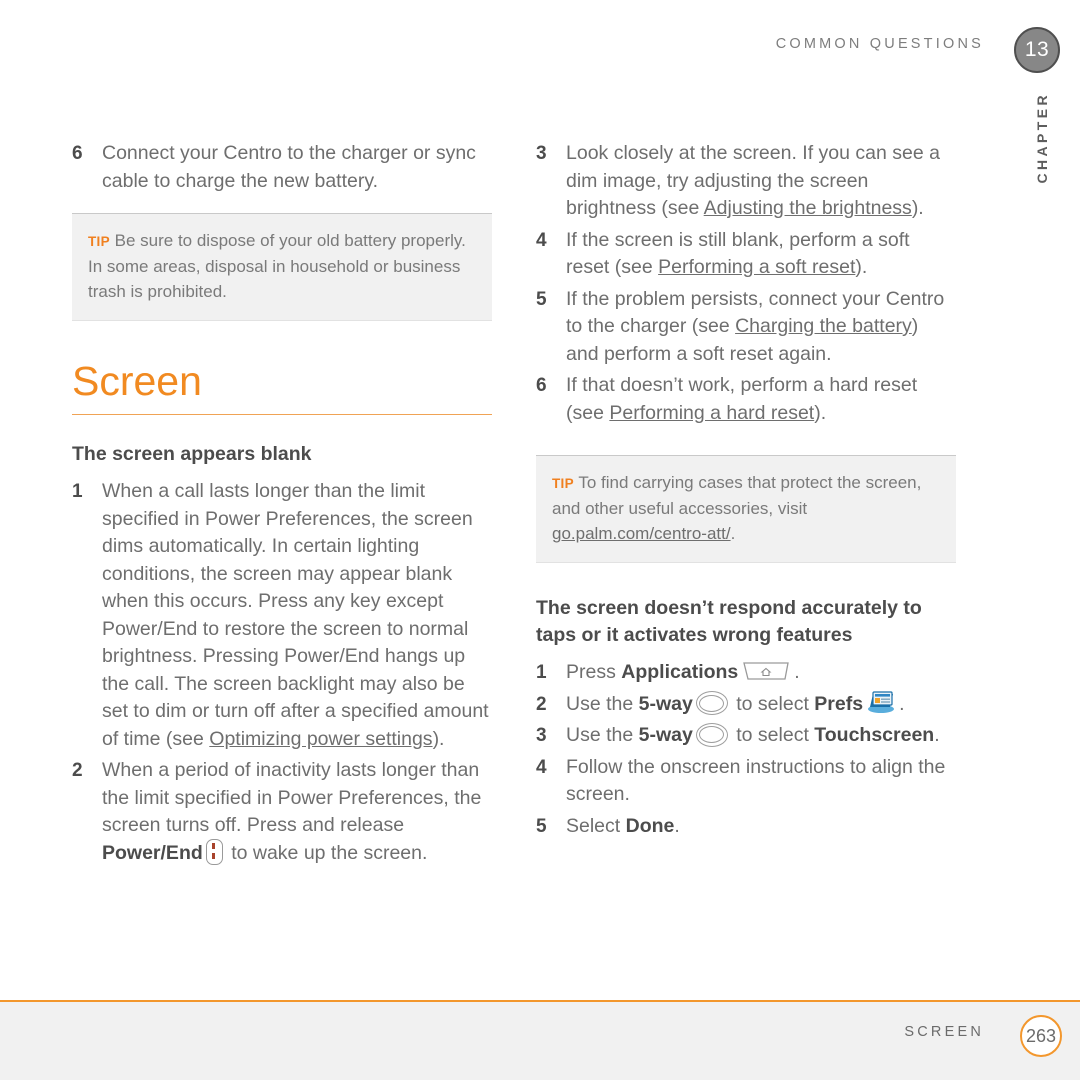  What do you see at coordinates (874, 735) in the screenshot?
I see `setting-name-label: Touchscreen` at bounding box center [874, 735].